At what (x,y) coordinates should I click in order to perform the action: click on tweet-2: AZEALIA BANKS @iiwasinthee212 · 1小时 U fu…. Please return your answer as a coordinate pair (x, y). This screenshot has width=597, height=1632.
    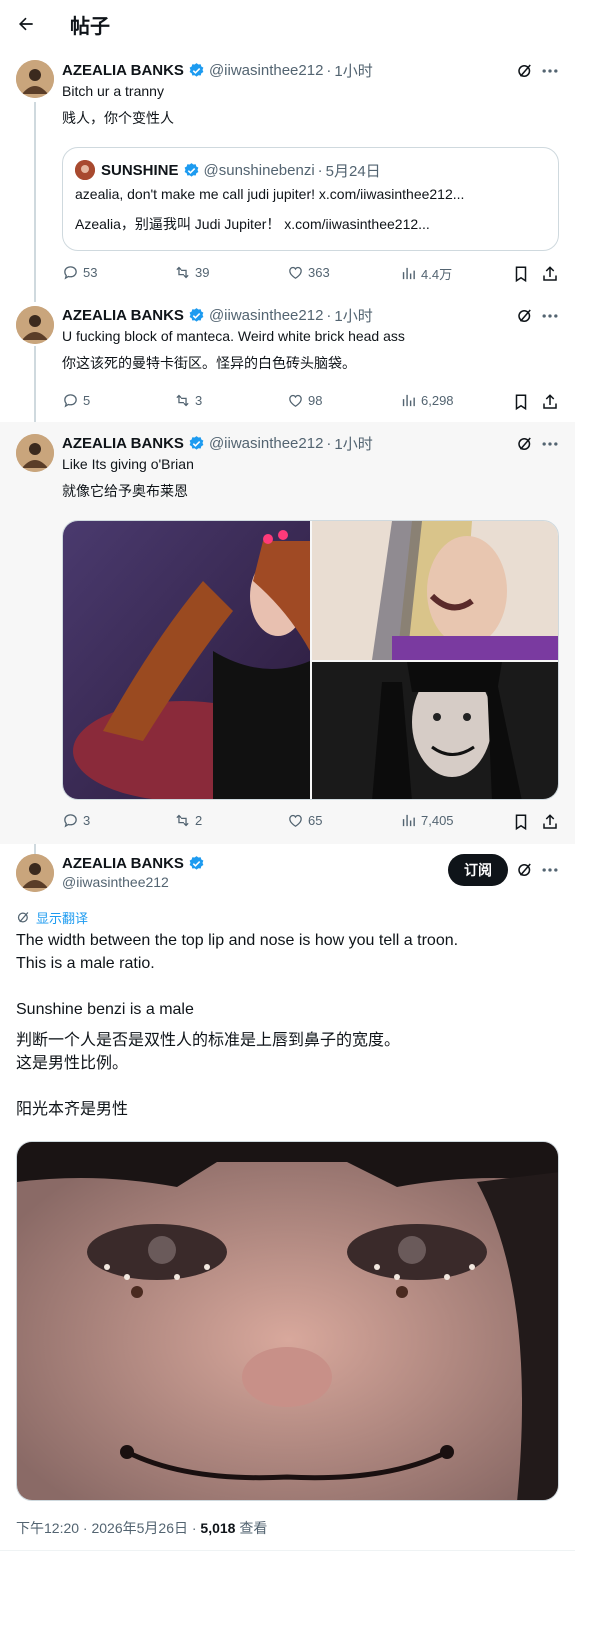
    Looking at the image, I should click on (287, 358).